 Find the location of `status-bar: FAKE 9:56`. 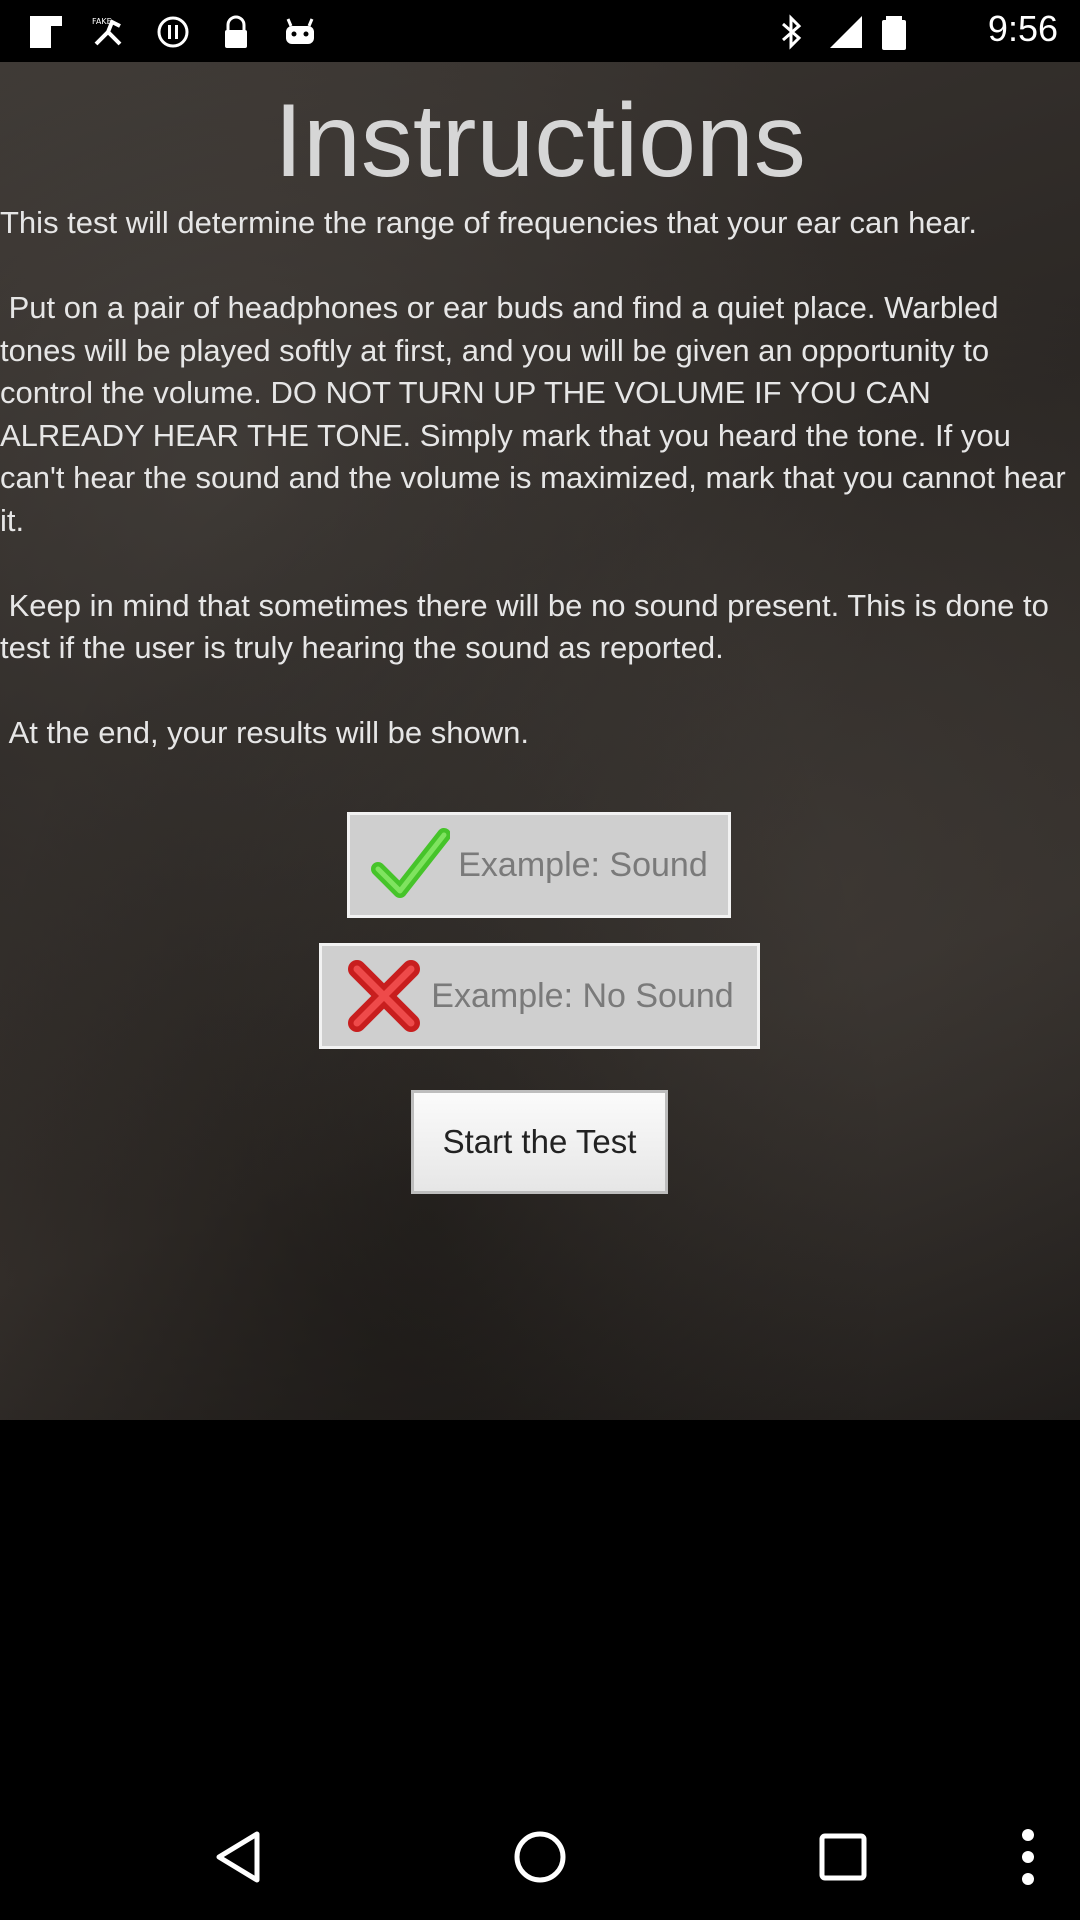

status-bar: FAKE 9:56 is located at coordinates (540, 31).